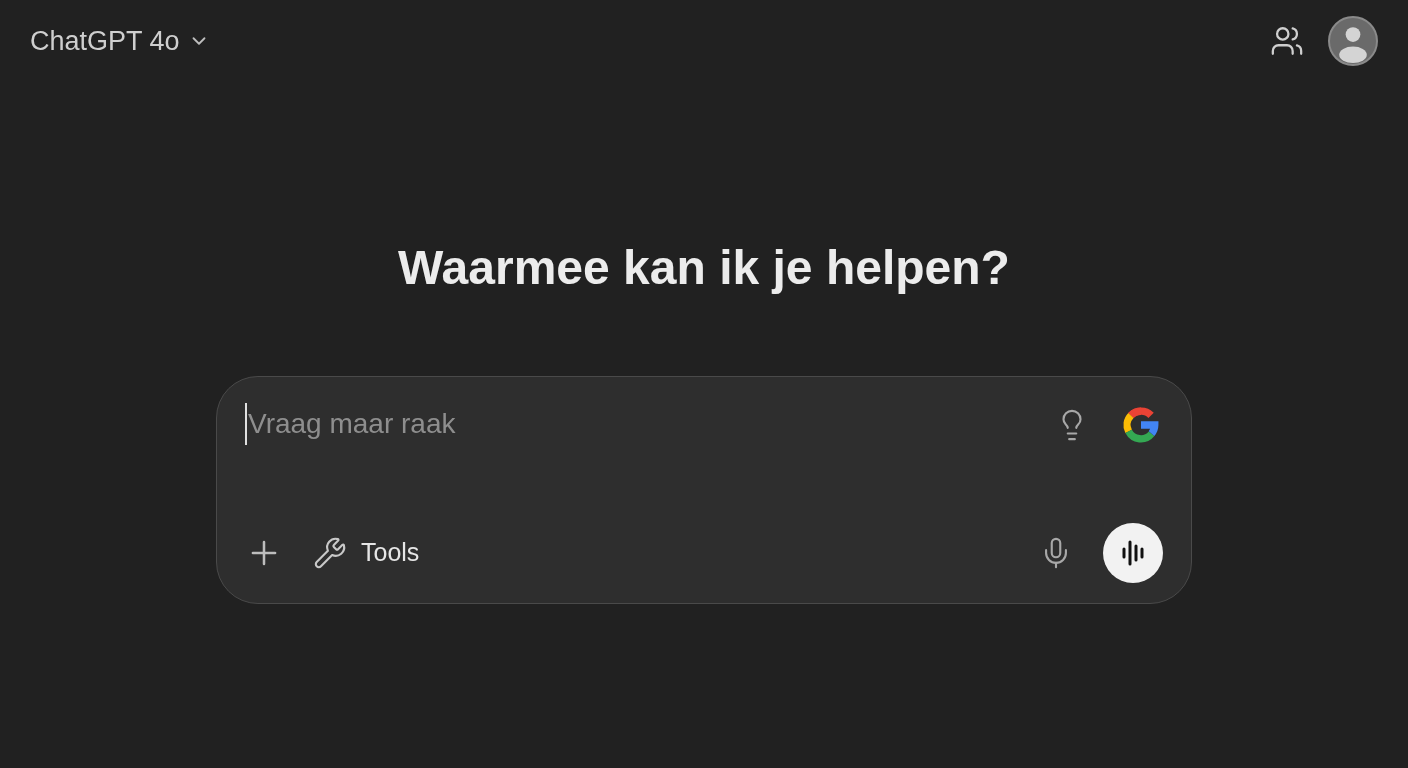 The height and width of the screenshot is (768, 1408). Describe the element at coordinates (1133, 553) in the screenshot. I see `voice-button` at that location.